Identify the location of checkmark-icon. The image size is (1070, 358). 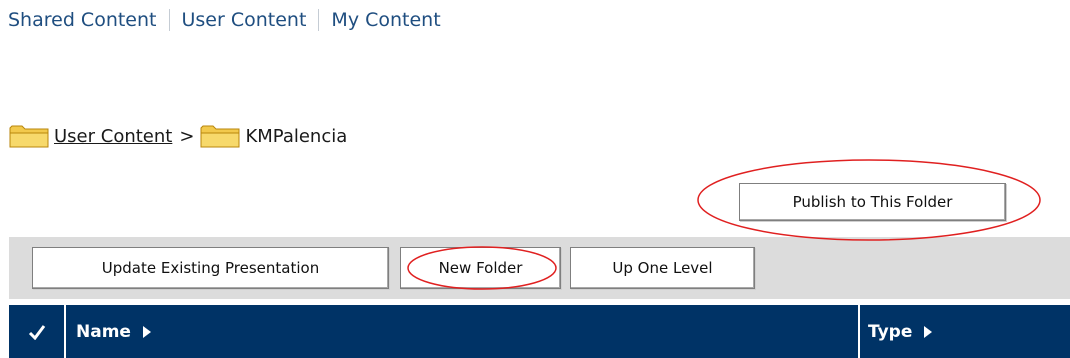
(36, 332).